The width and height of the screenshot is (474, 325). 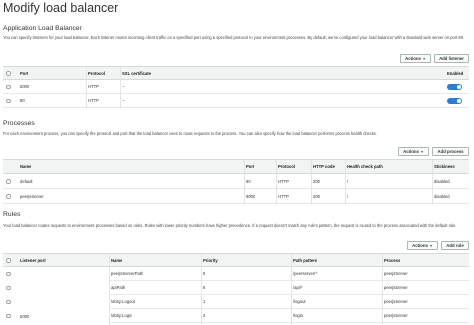 What do you see at coordinates (19, 123) in the screenshot?
I see `processes-section-title: Processes` at bounding box center [19, 123].